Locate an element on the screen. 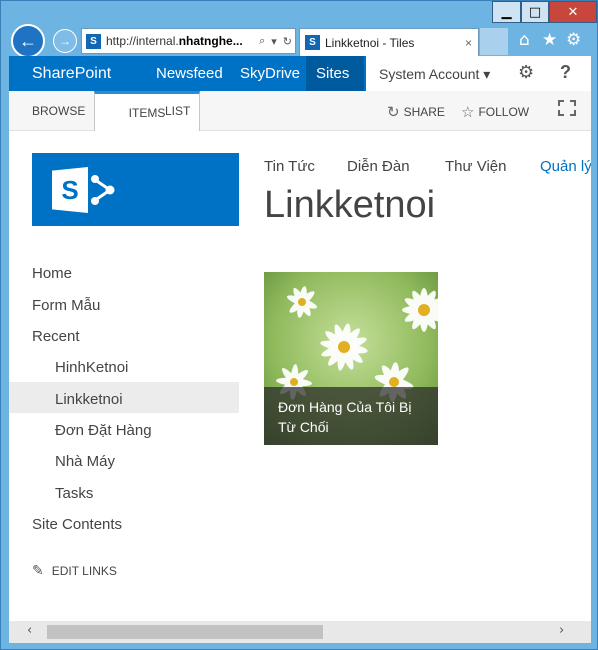  topnav-quan-ly: Quản lý is located at coordinates (565, 166).